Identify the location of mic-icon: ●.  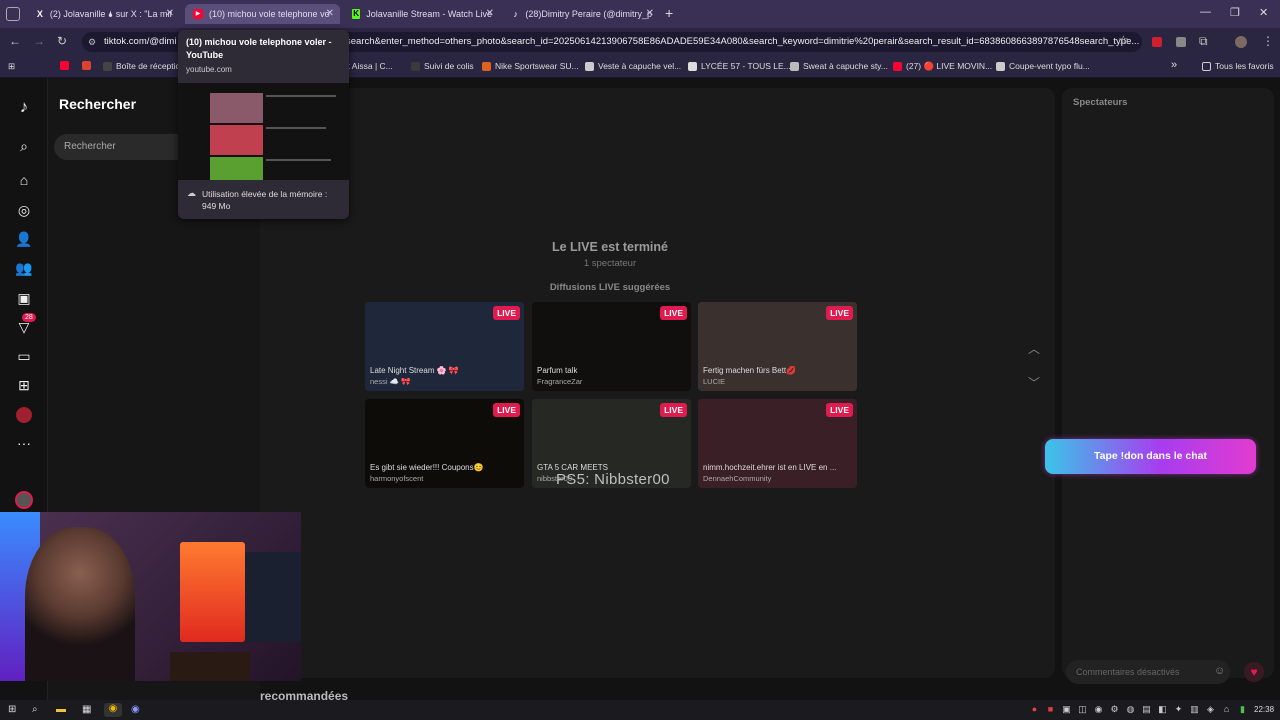
(1034, 709).